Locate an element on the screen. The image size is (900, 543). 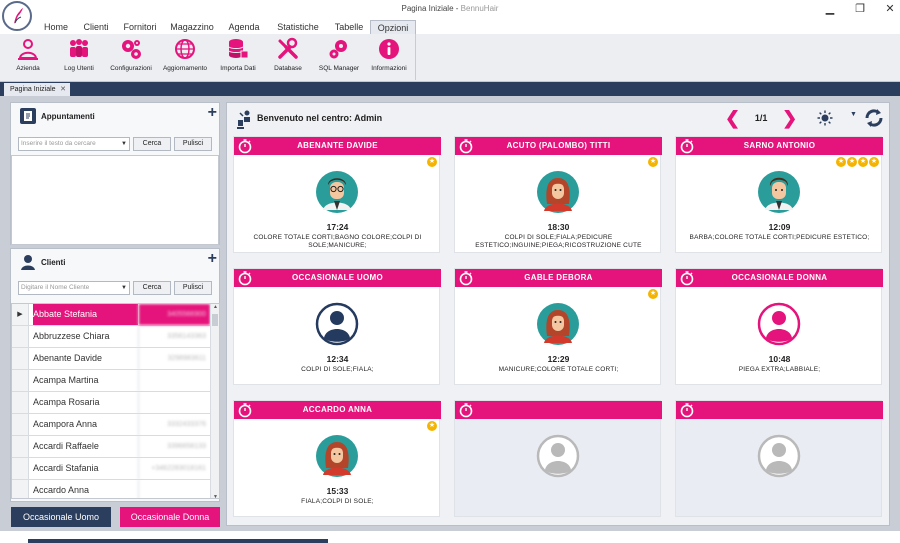
card-client-name: SARNO ANTONIO is located at coordinates (779, 145).